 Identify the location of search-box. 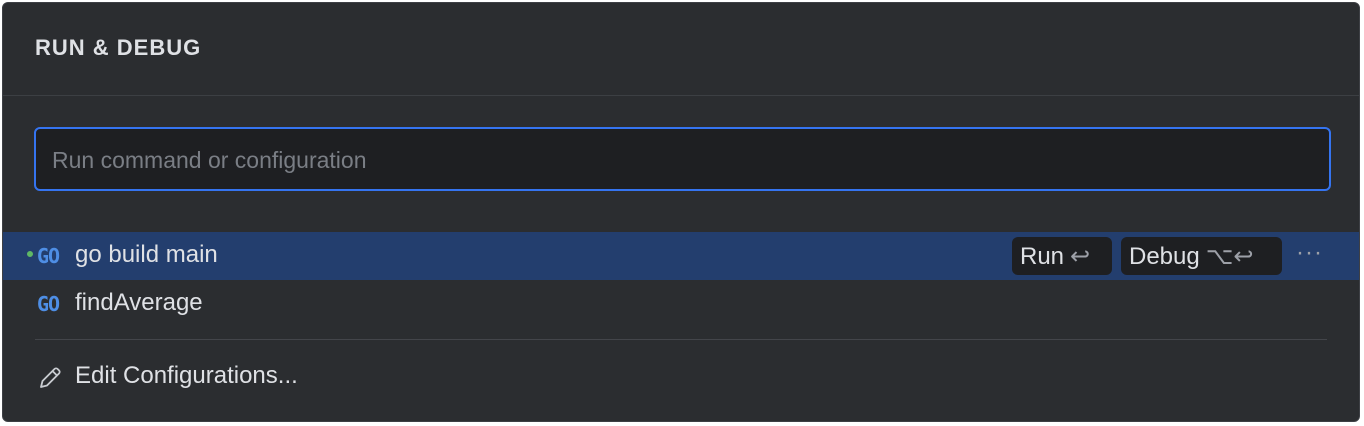
(682, 159).